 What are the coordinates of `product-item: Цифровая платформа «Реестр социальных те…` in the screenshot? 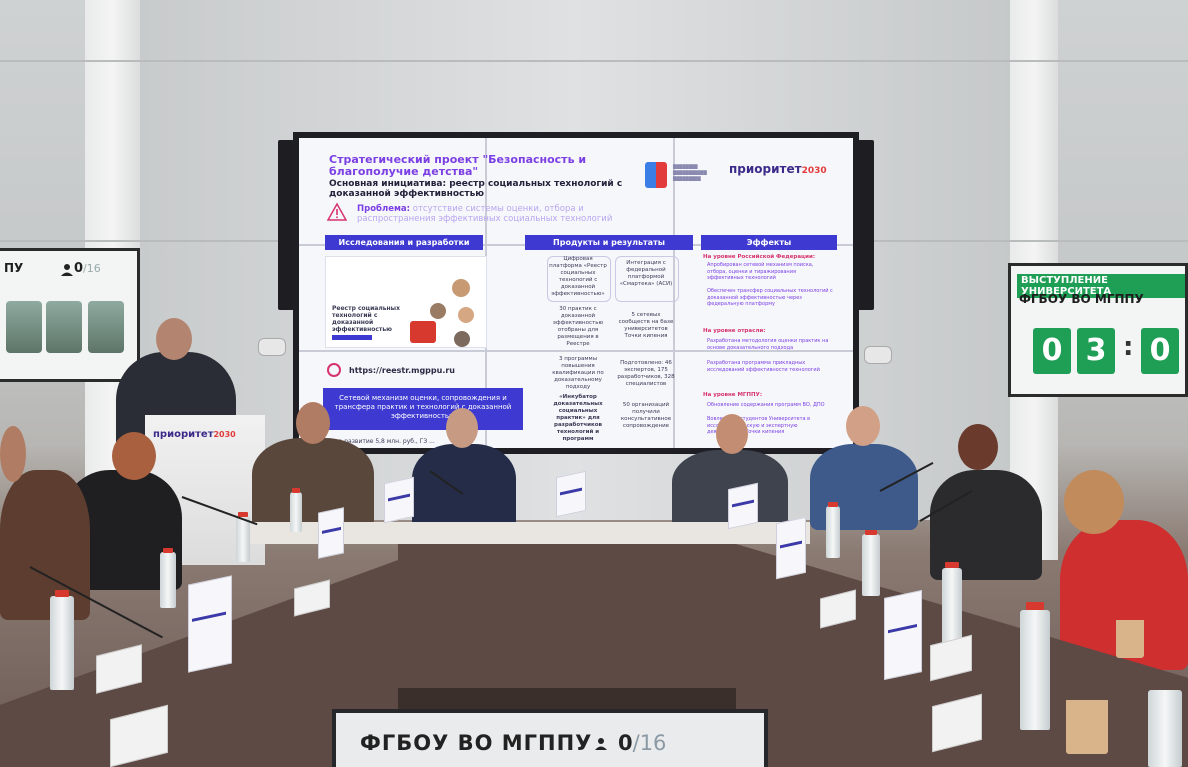 It's located at (578, 276).